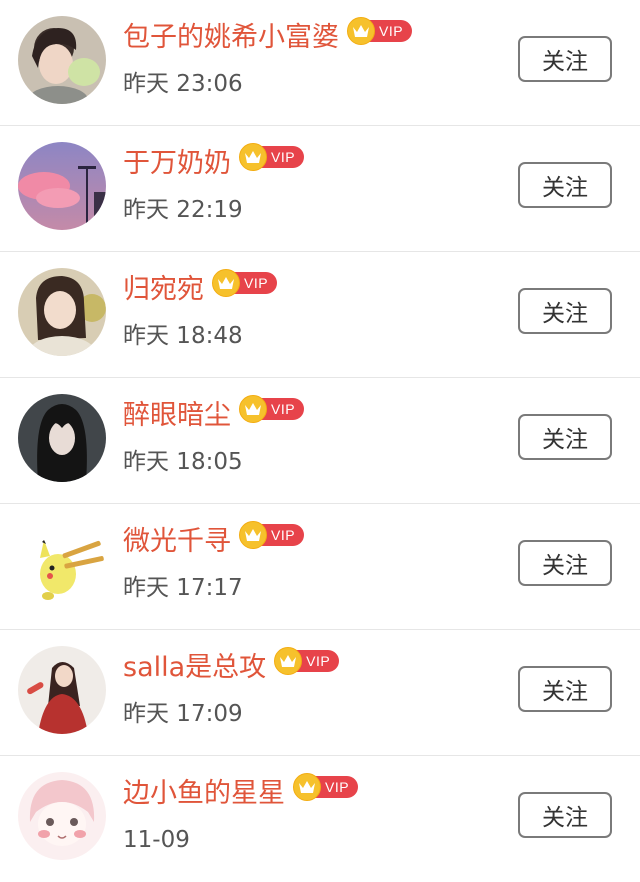 The width and height of the screenshot is (640, 882). What do you see at coordinates (231, 38) in the screenshot?
I see `user-name: 包子的姚希小富婆` at bounding box center [231, 38].